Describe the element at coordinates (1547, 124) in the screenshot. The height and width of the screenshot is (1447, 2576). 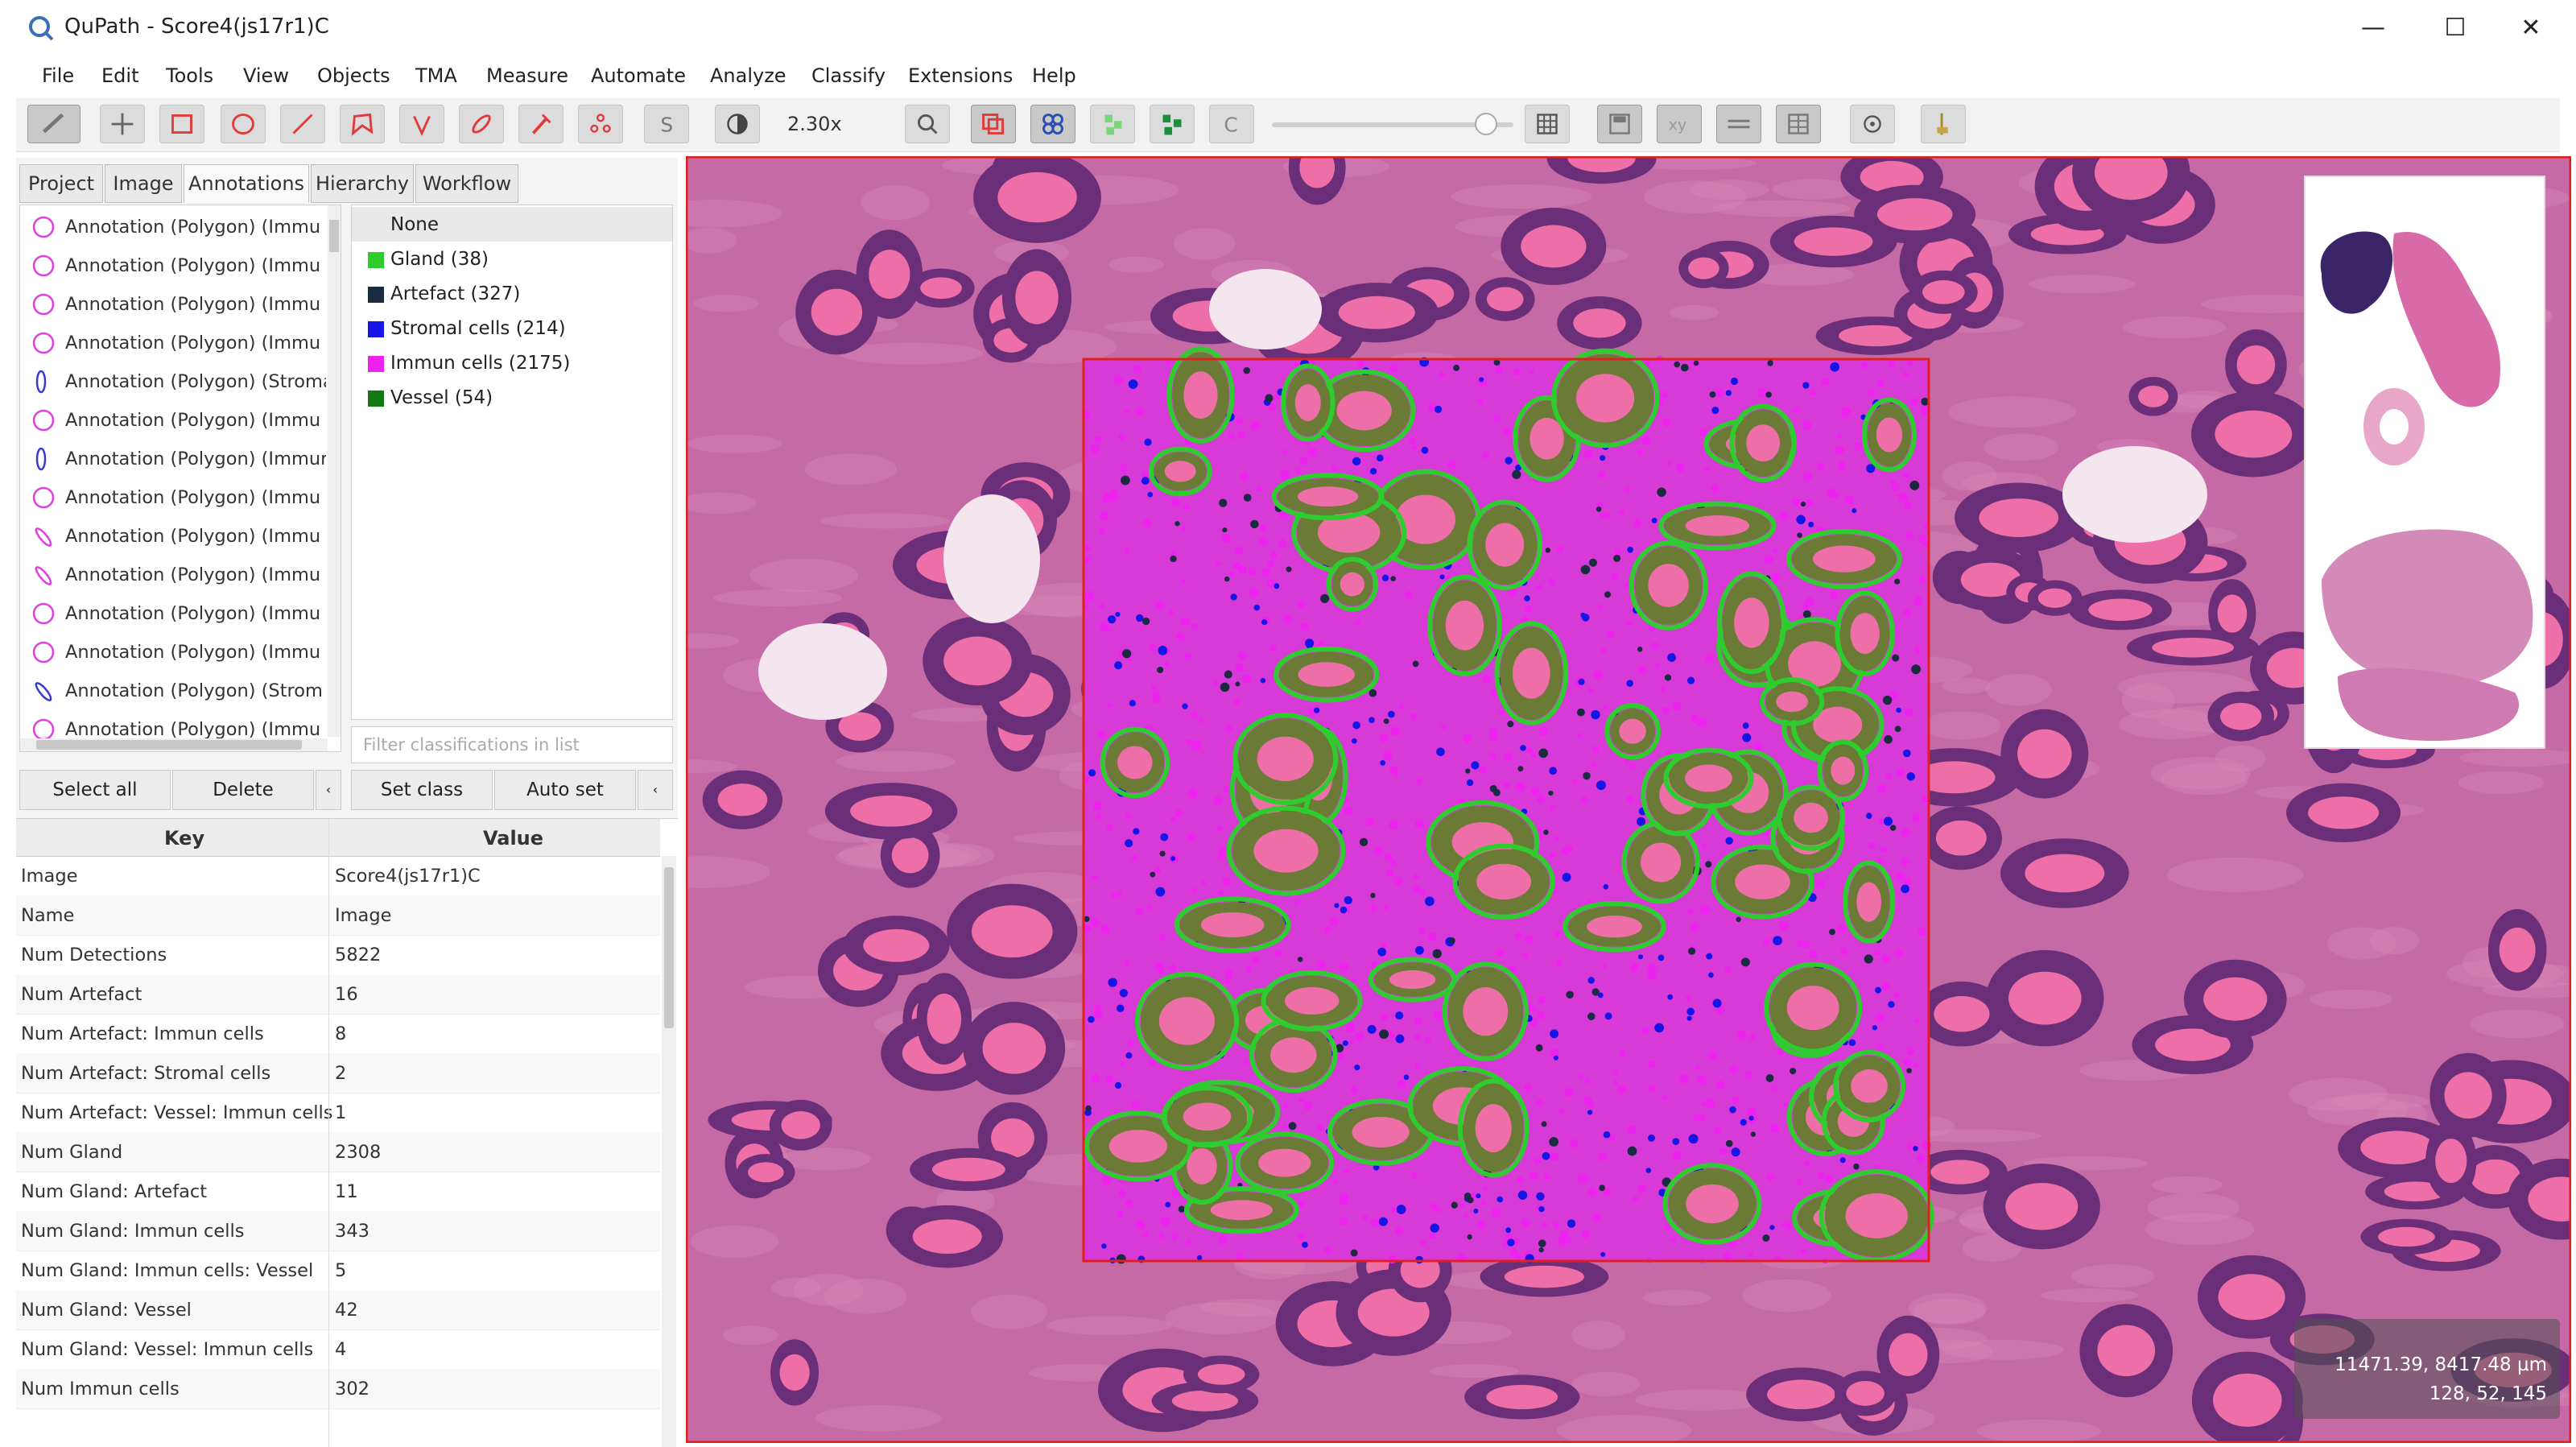
I see `show-grid-button` at that location.